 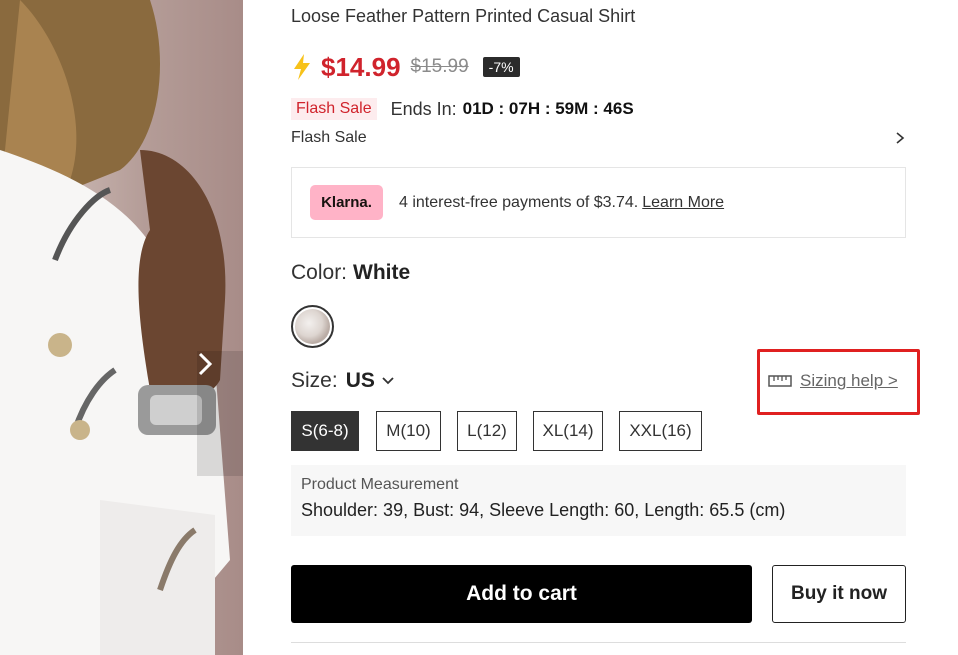 I want to click on chevron-down-icon, so click(x=388, y=381).